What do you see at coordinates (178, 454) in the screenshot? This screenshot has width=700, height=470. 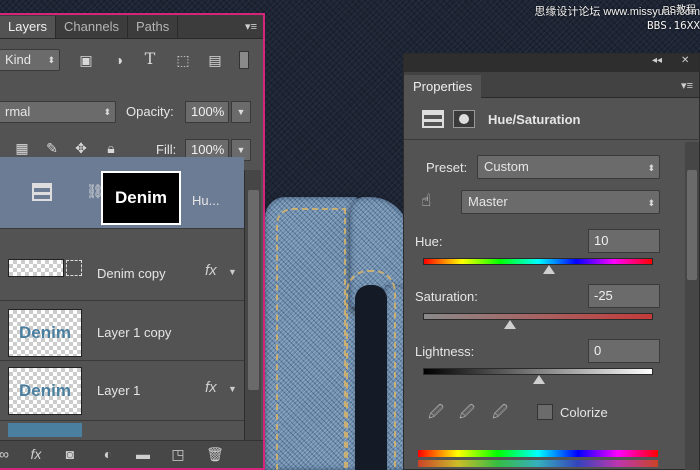 I see `new-layer-icon: ◳` at bounding box center [178, 454].